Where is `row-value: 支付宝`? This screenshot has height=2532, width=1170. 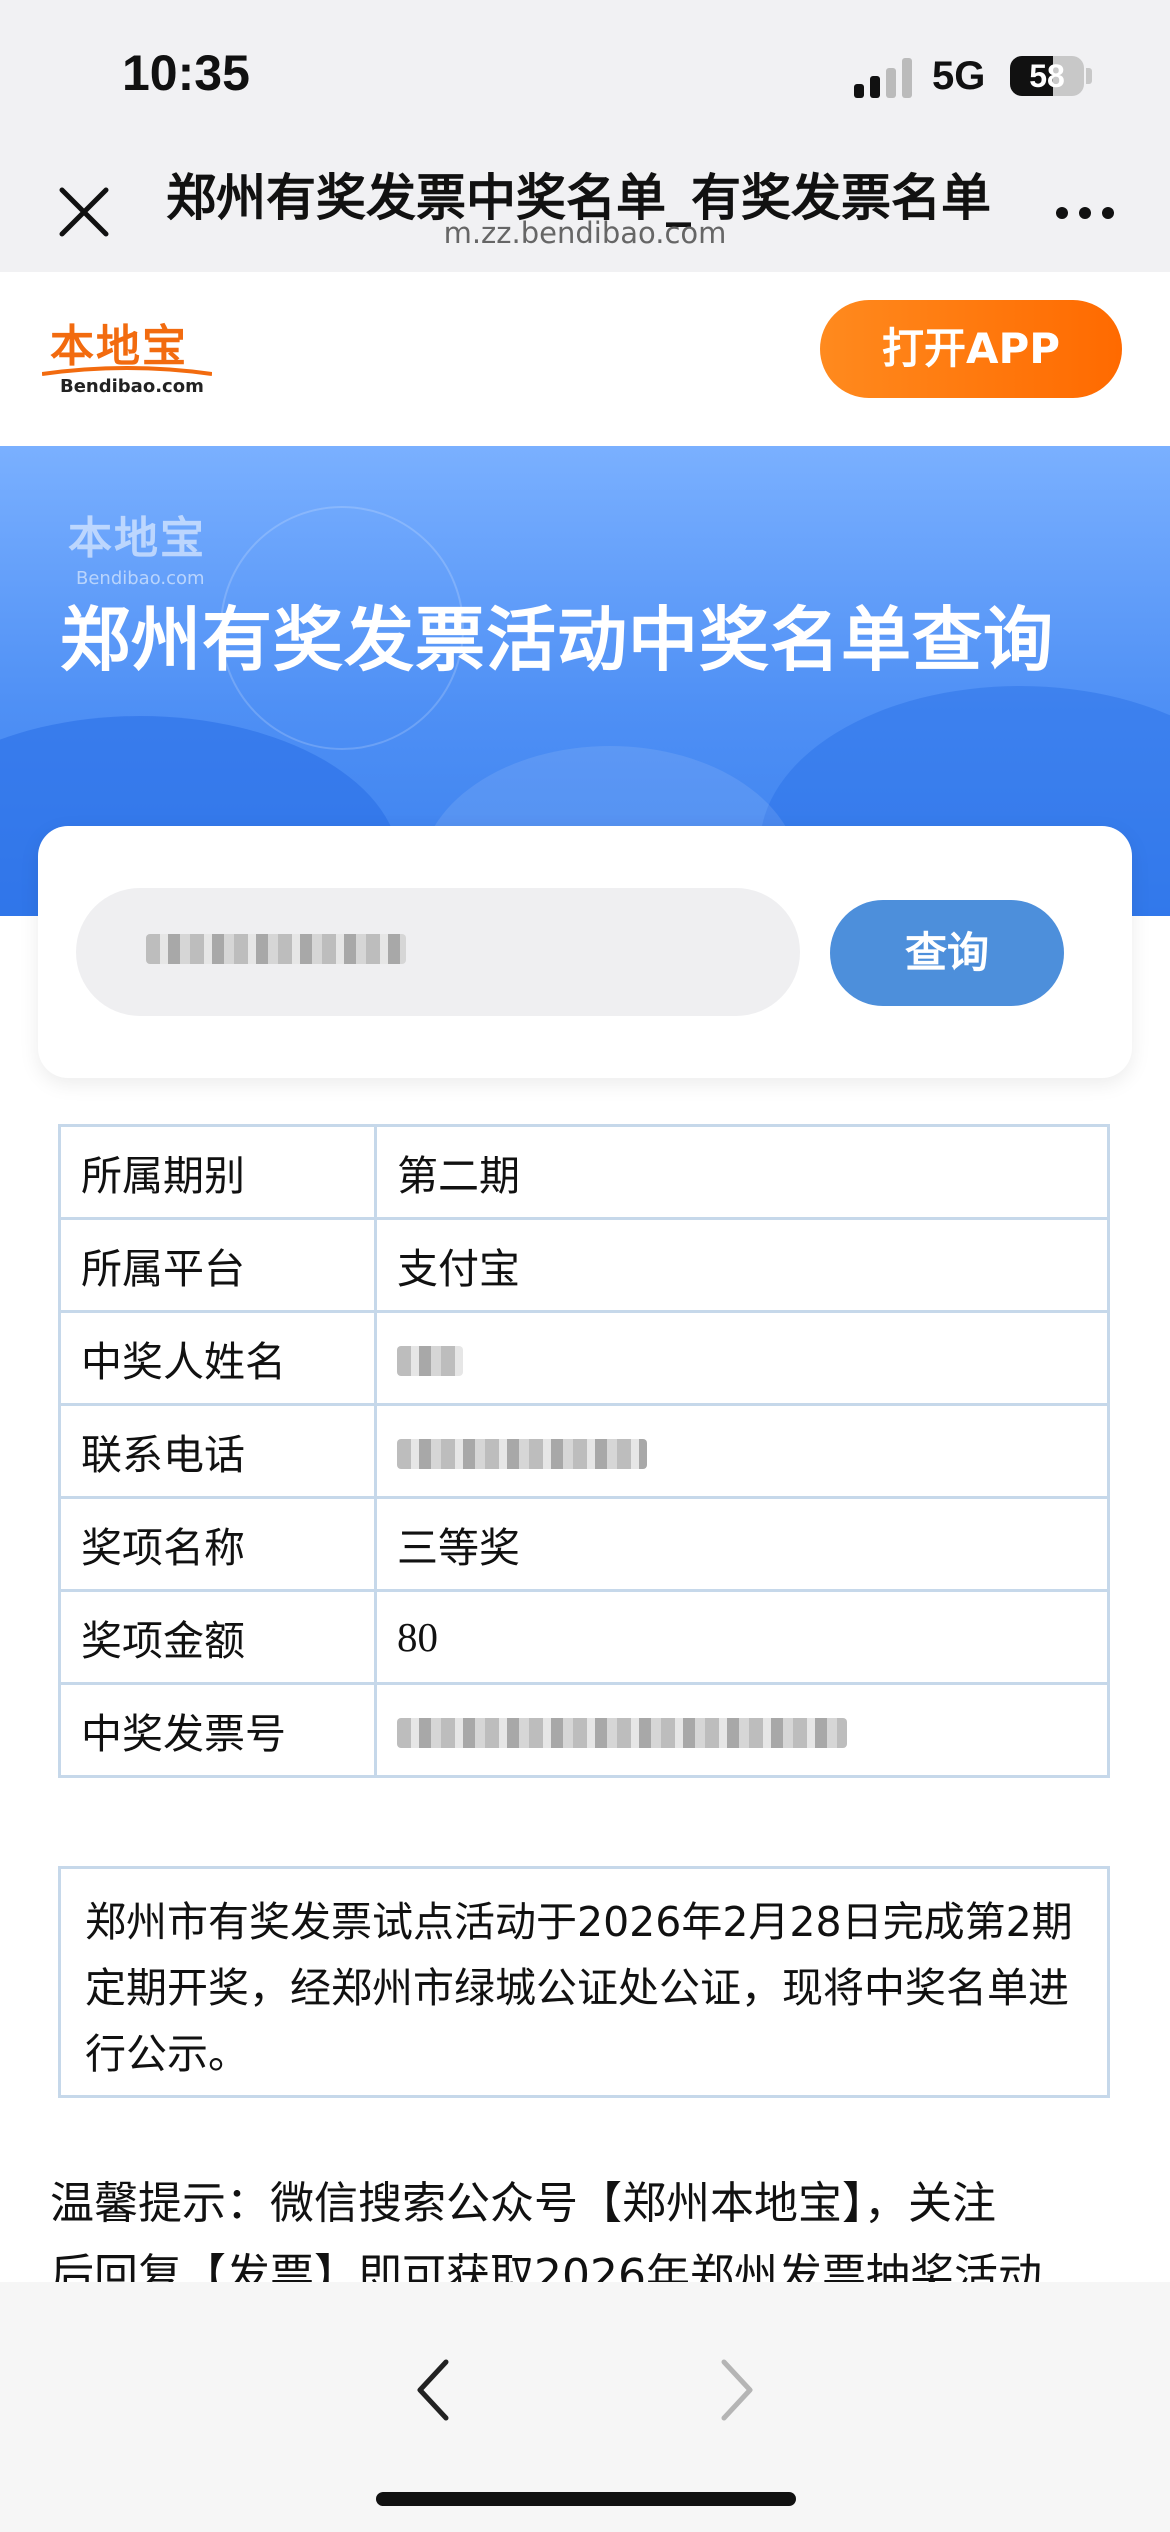
row-value: 支付宝 is located at coordinates (742, 1265).